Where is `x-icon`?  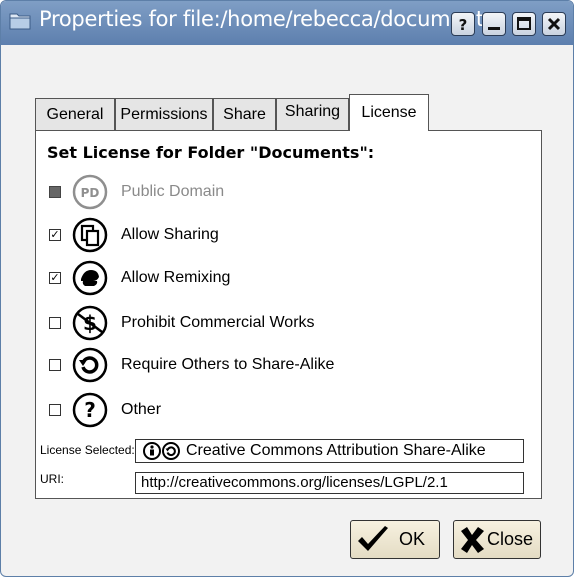
x-icon is located at coordinates (472, 540).